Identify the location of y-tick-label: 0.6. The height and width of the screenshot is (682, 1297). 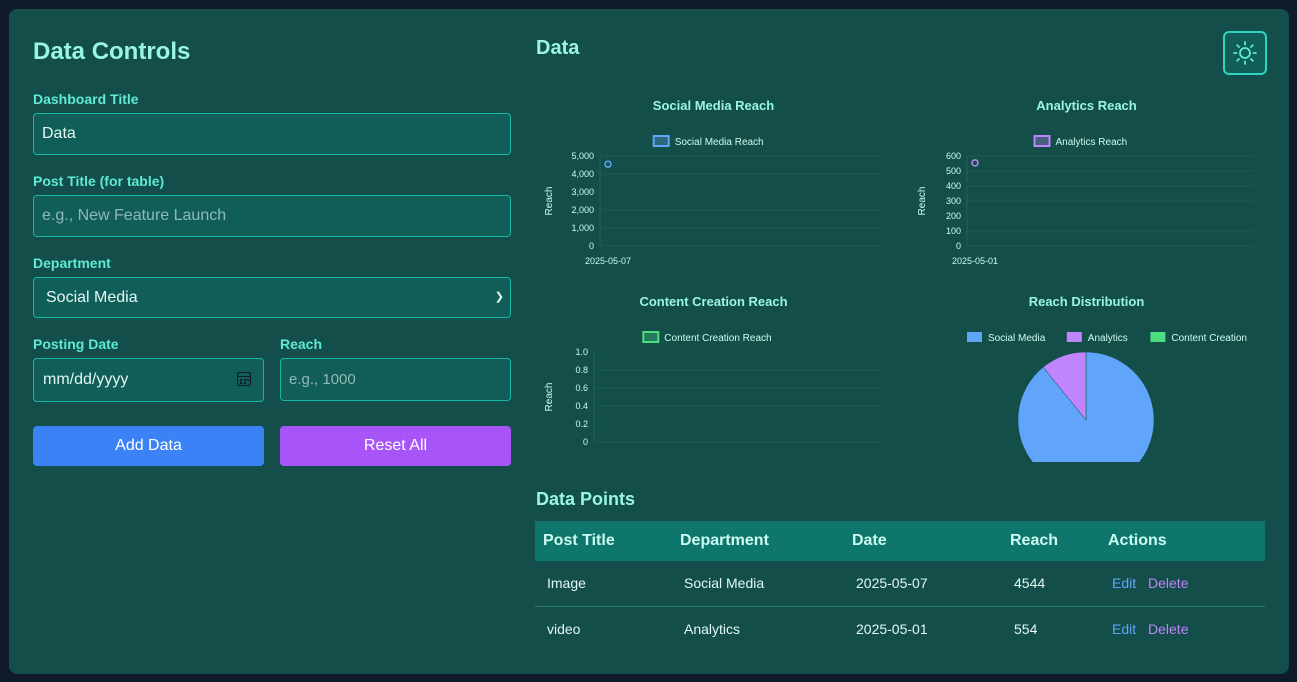
(581, 388).